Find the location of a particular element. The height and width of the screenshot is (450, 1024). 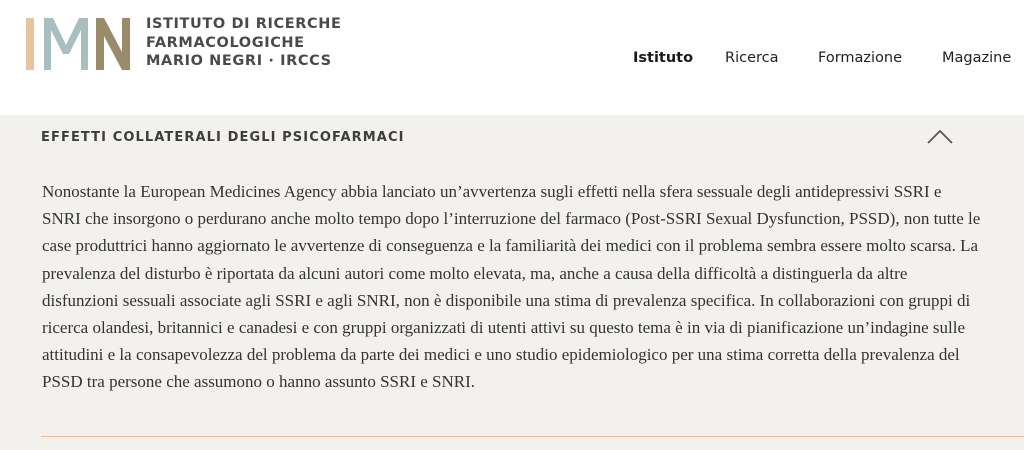

nav-item-formazione: Formazione is located at coordinates (860, 58).